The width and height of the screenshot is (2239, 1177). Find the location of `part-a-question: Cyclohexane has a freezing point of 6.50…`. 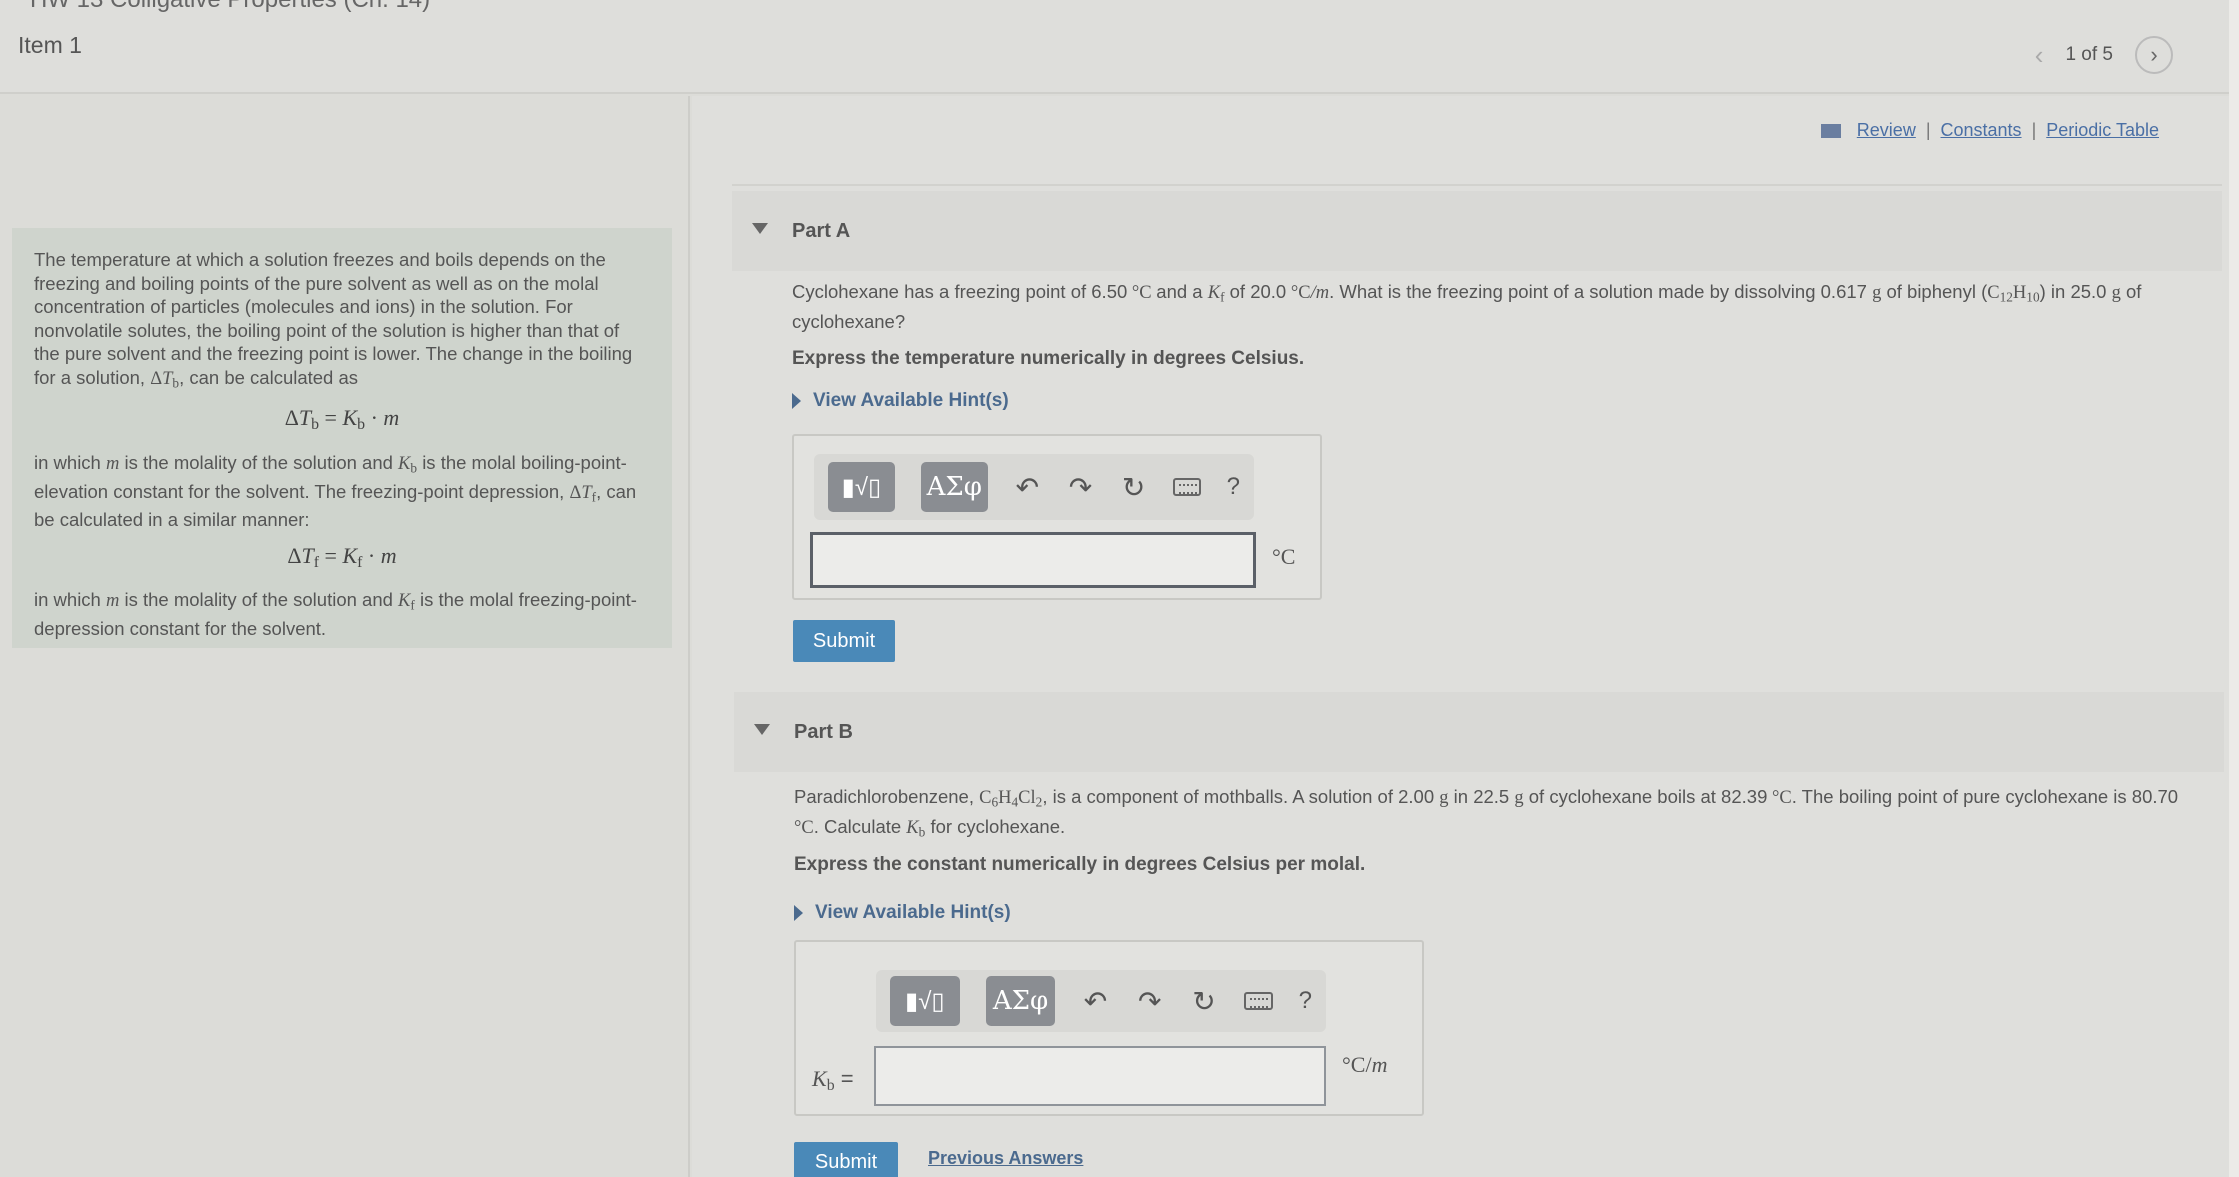

part-a-question: Cyclohexane has a freezing point of 6.50… is located at coordinates (1467, 307).